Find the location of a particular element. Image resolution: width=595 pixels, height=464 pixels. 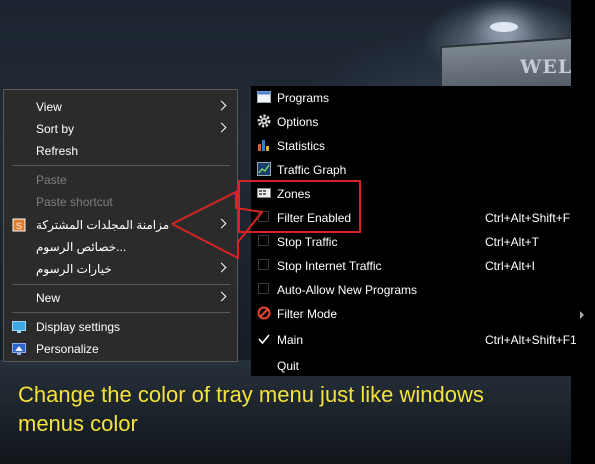

tray-item-filter-mode: Filter Mode is located at coordinates (420, 314).